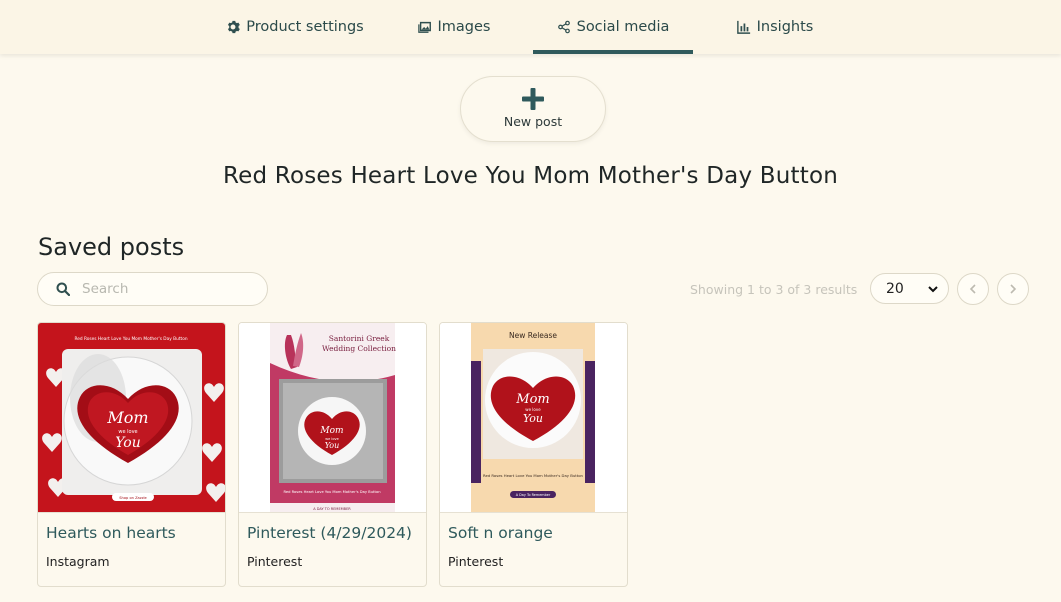 This screenshot has width=1061, height=602. What do you see at coordinates (774, 289) in the screenshot?
I see `results-info: Showing 1 to 3 of 3 results` at bounding box center [774, 289].